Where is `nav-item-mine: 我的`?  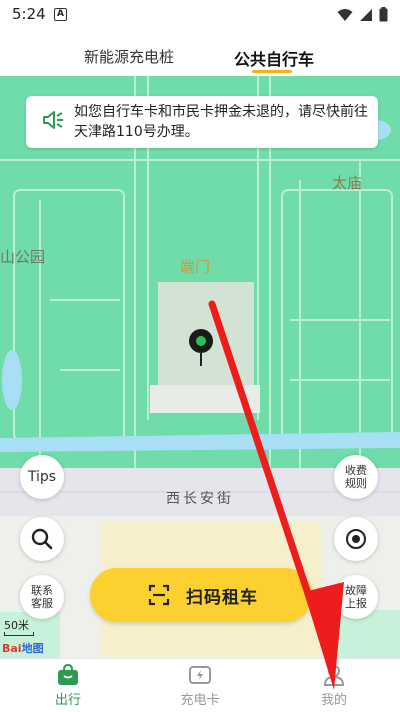
nav-item-mine: 我的 is located at coordinates (334, 685).